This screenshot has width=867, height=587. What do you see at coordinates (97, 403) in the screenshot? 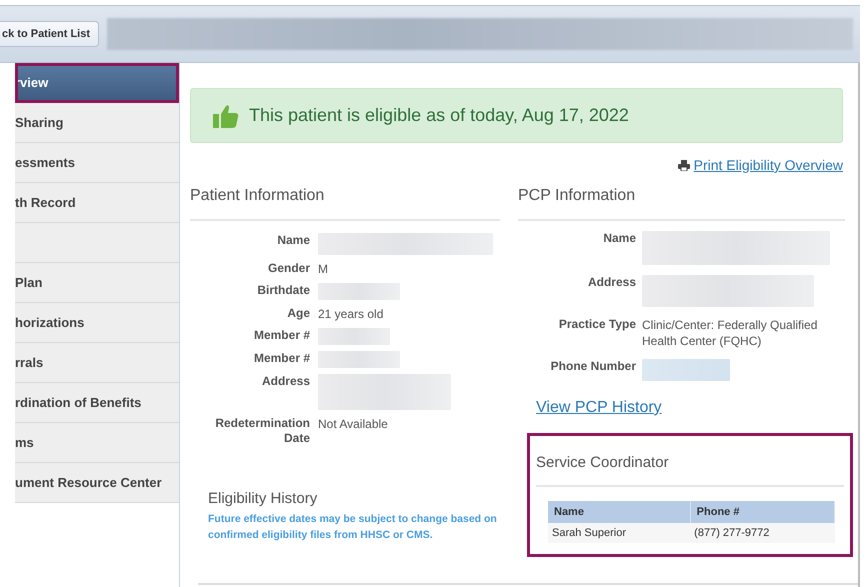
I see `sidebar-item: rdination of Benefits` at bounding box center [97, 403].